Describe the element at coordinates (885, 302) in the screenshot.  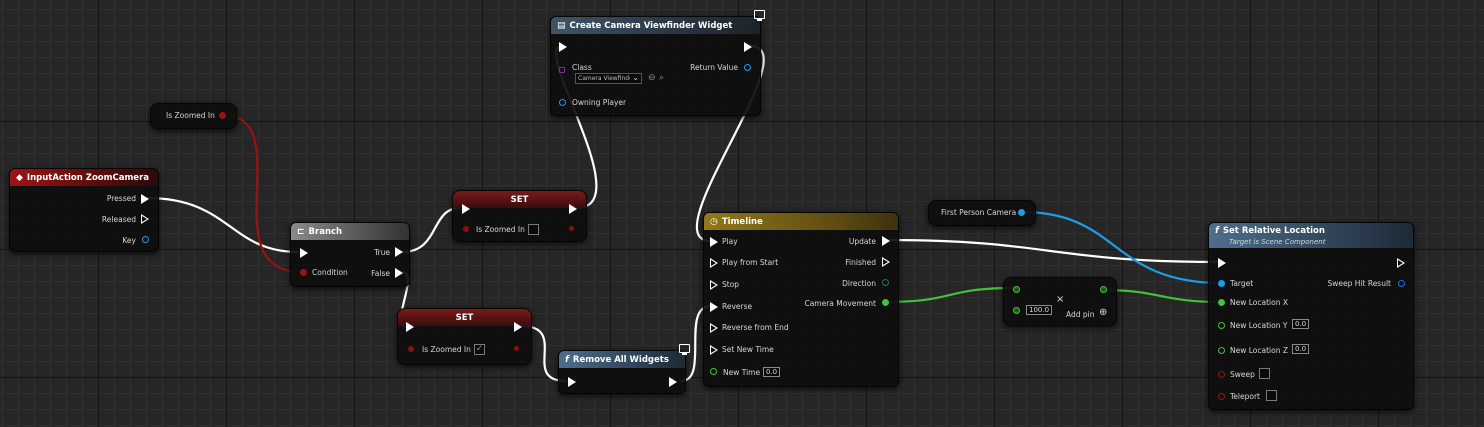
I see `camera-movement-output-pin` at that location.